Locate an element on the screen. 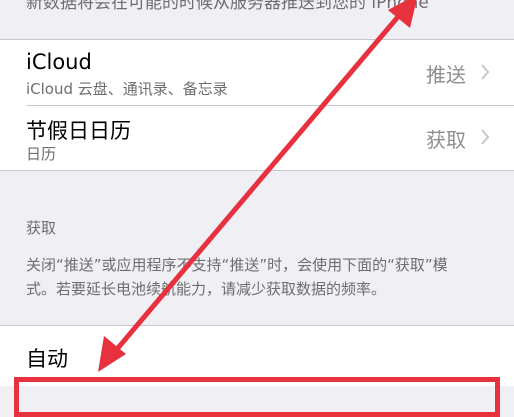  push-description: 新数据将会在可能的时候从服务器推送到您的 iPhone is located at coordinates (227, 6).